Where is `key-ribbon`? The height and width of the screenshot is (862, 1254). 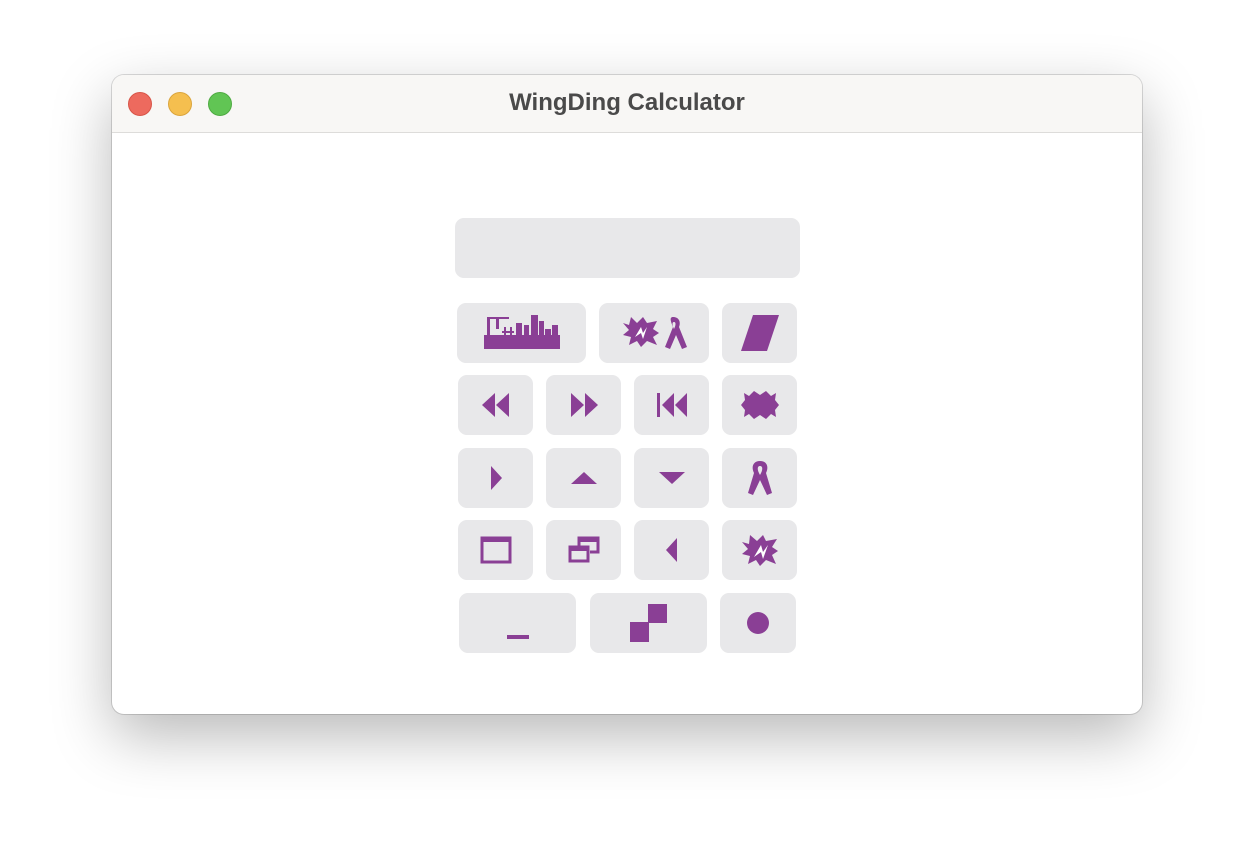 key-ribbon is located at coordinates (759, 478).